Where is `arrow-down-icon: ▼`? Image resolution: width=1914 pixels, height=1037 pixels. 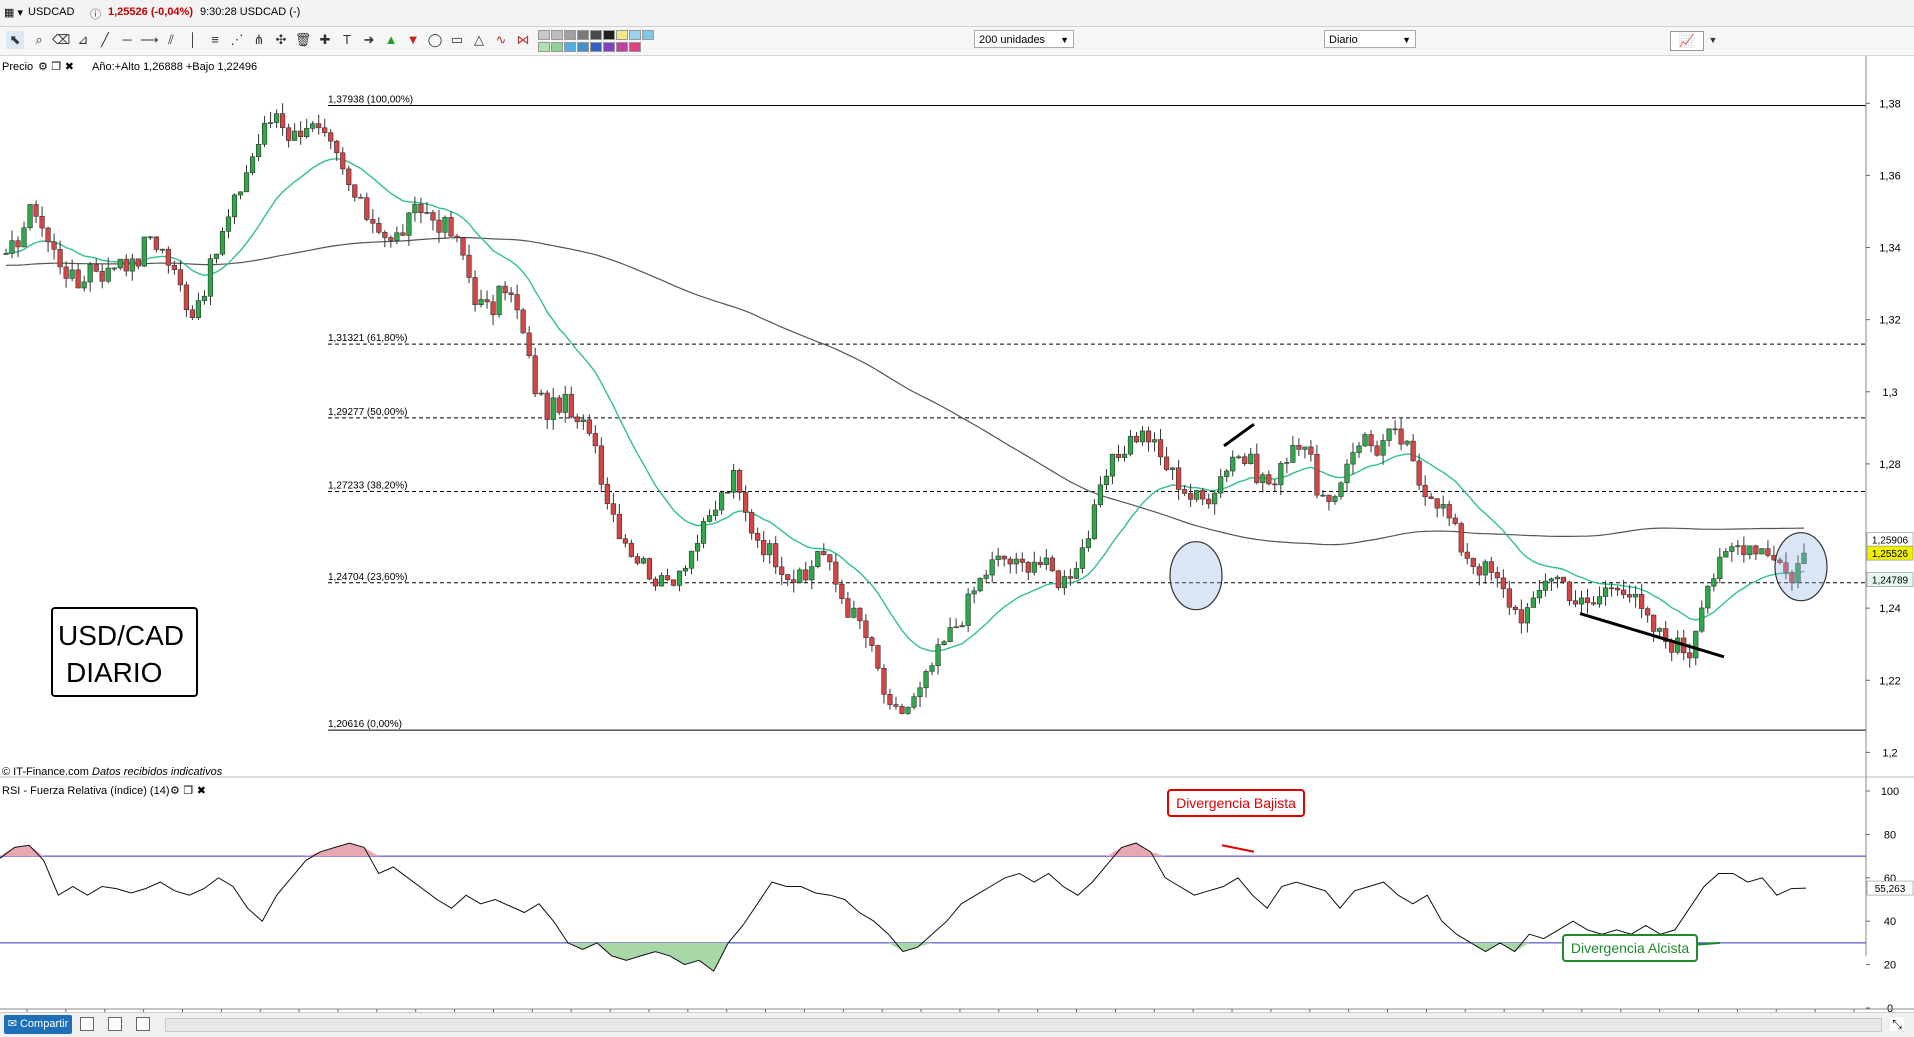
arrow-down-icon: ▼ is located at coordinates (413, 40).